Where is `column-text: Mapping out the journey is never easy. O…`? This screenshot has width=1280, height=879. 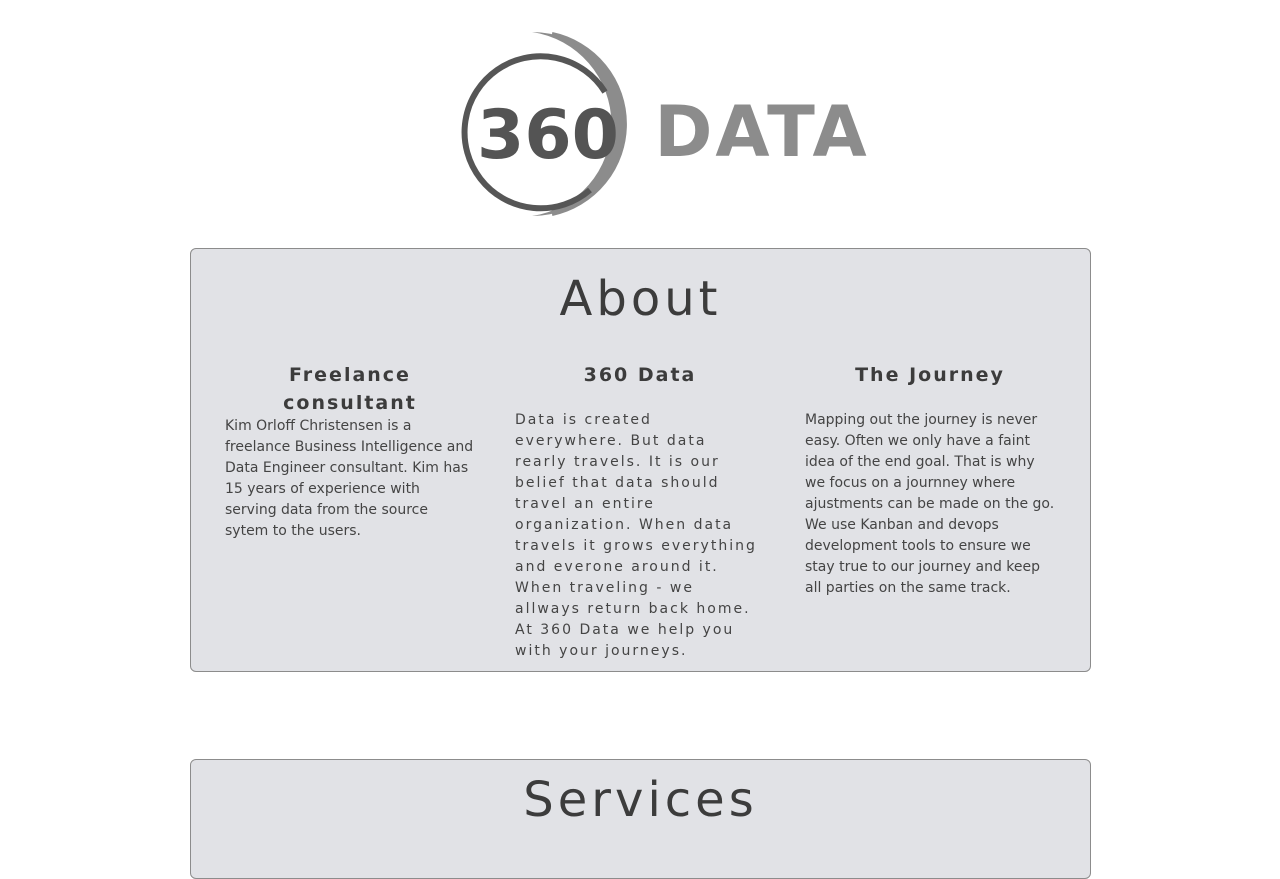
column-text: Mapping out the journey is never easy. O… is located at coordinates (930, 504).